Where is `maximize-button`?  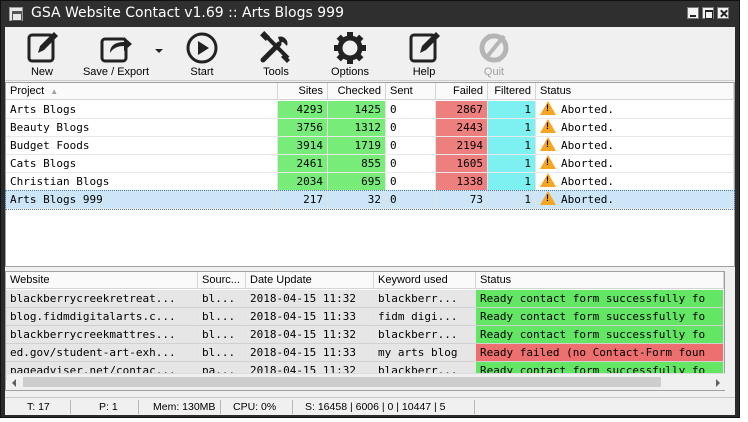 maximize-button is located at coordinates (708, 13).